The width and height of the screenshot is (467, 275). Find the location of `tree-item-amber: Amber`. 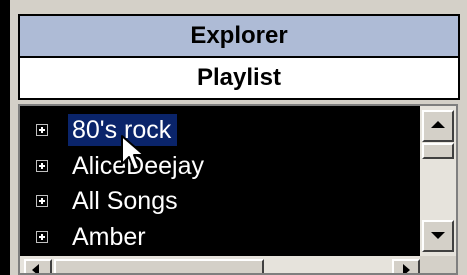

tree-item-amber: Amber is located at coordinates (218, 237).